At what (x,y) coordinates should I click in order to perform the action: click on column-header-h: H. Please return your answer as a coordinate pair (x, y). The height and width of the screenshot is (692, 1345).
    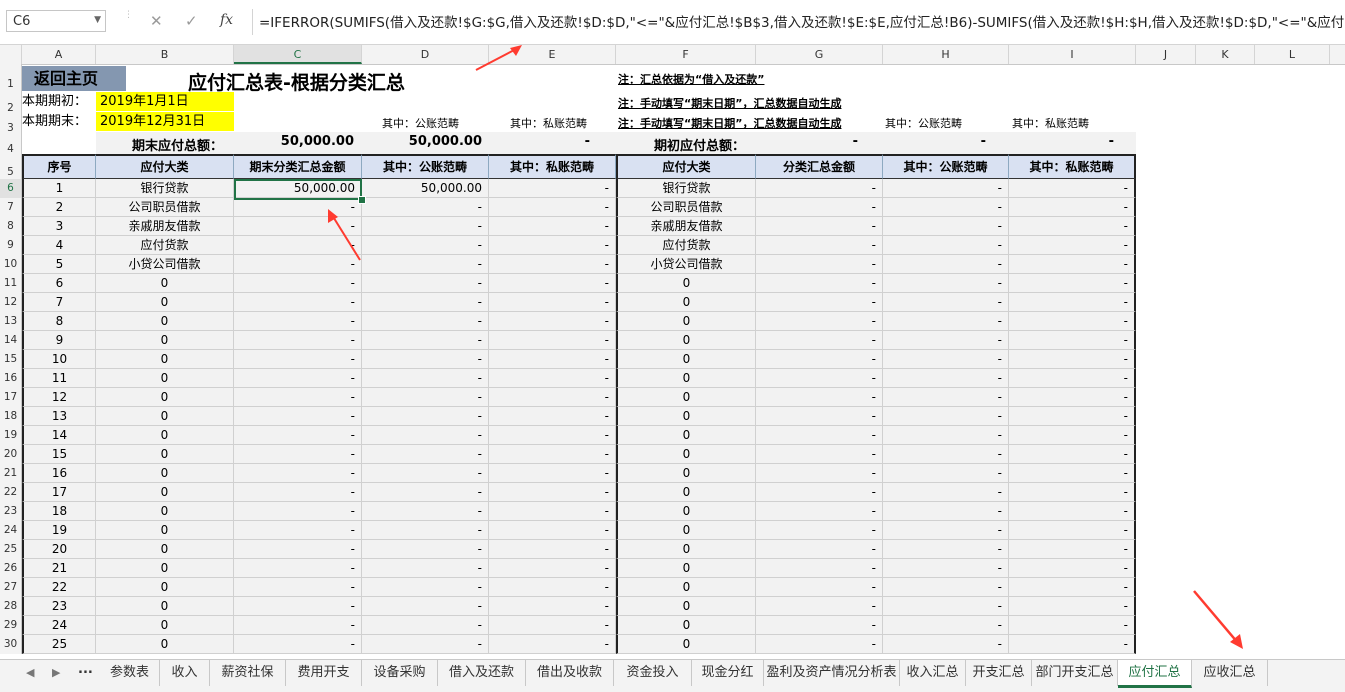
    Looking at the image, I should click on (946, 54).